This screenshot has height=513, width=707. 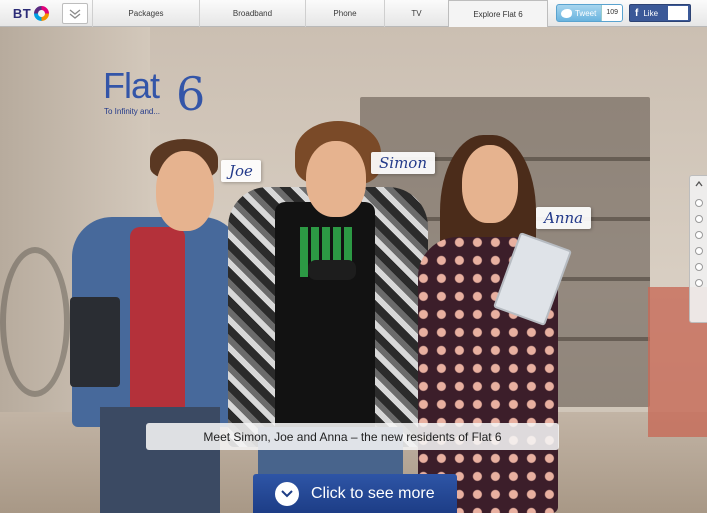 What do you see at coordinates (490, 184) in the screenshot?
I see `anna-face` at bounding box center [490, 184].